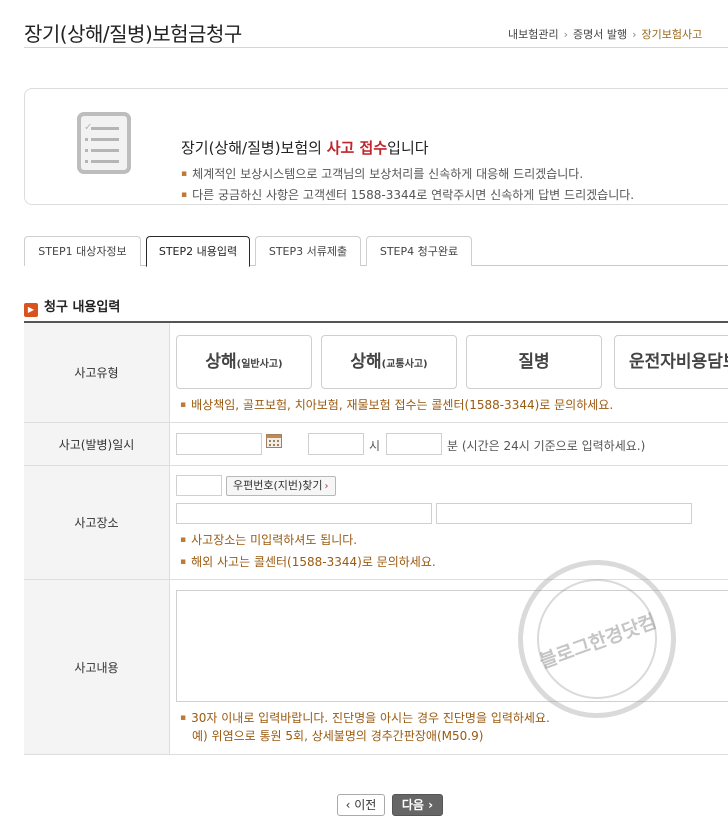 The image size is (728, 820). I want to click on minute-input, so click(414, 444).